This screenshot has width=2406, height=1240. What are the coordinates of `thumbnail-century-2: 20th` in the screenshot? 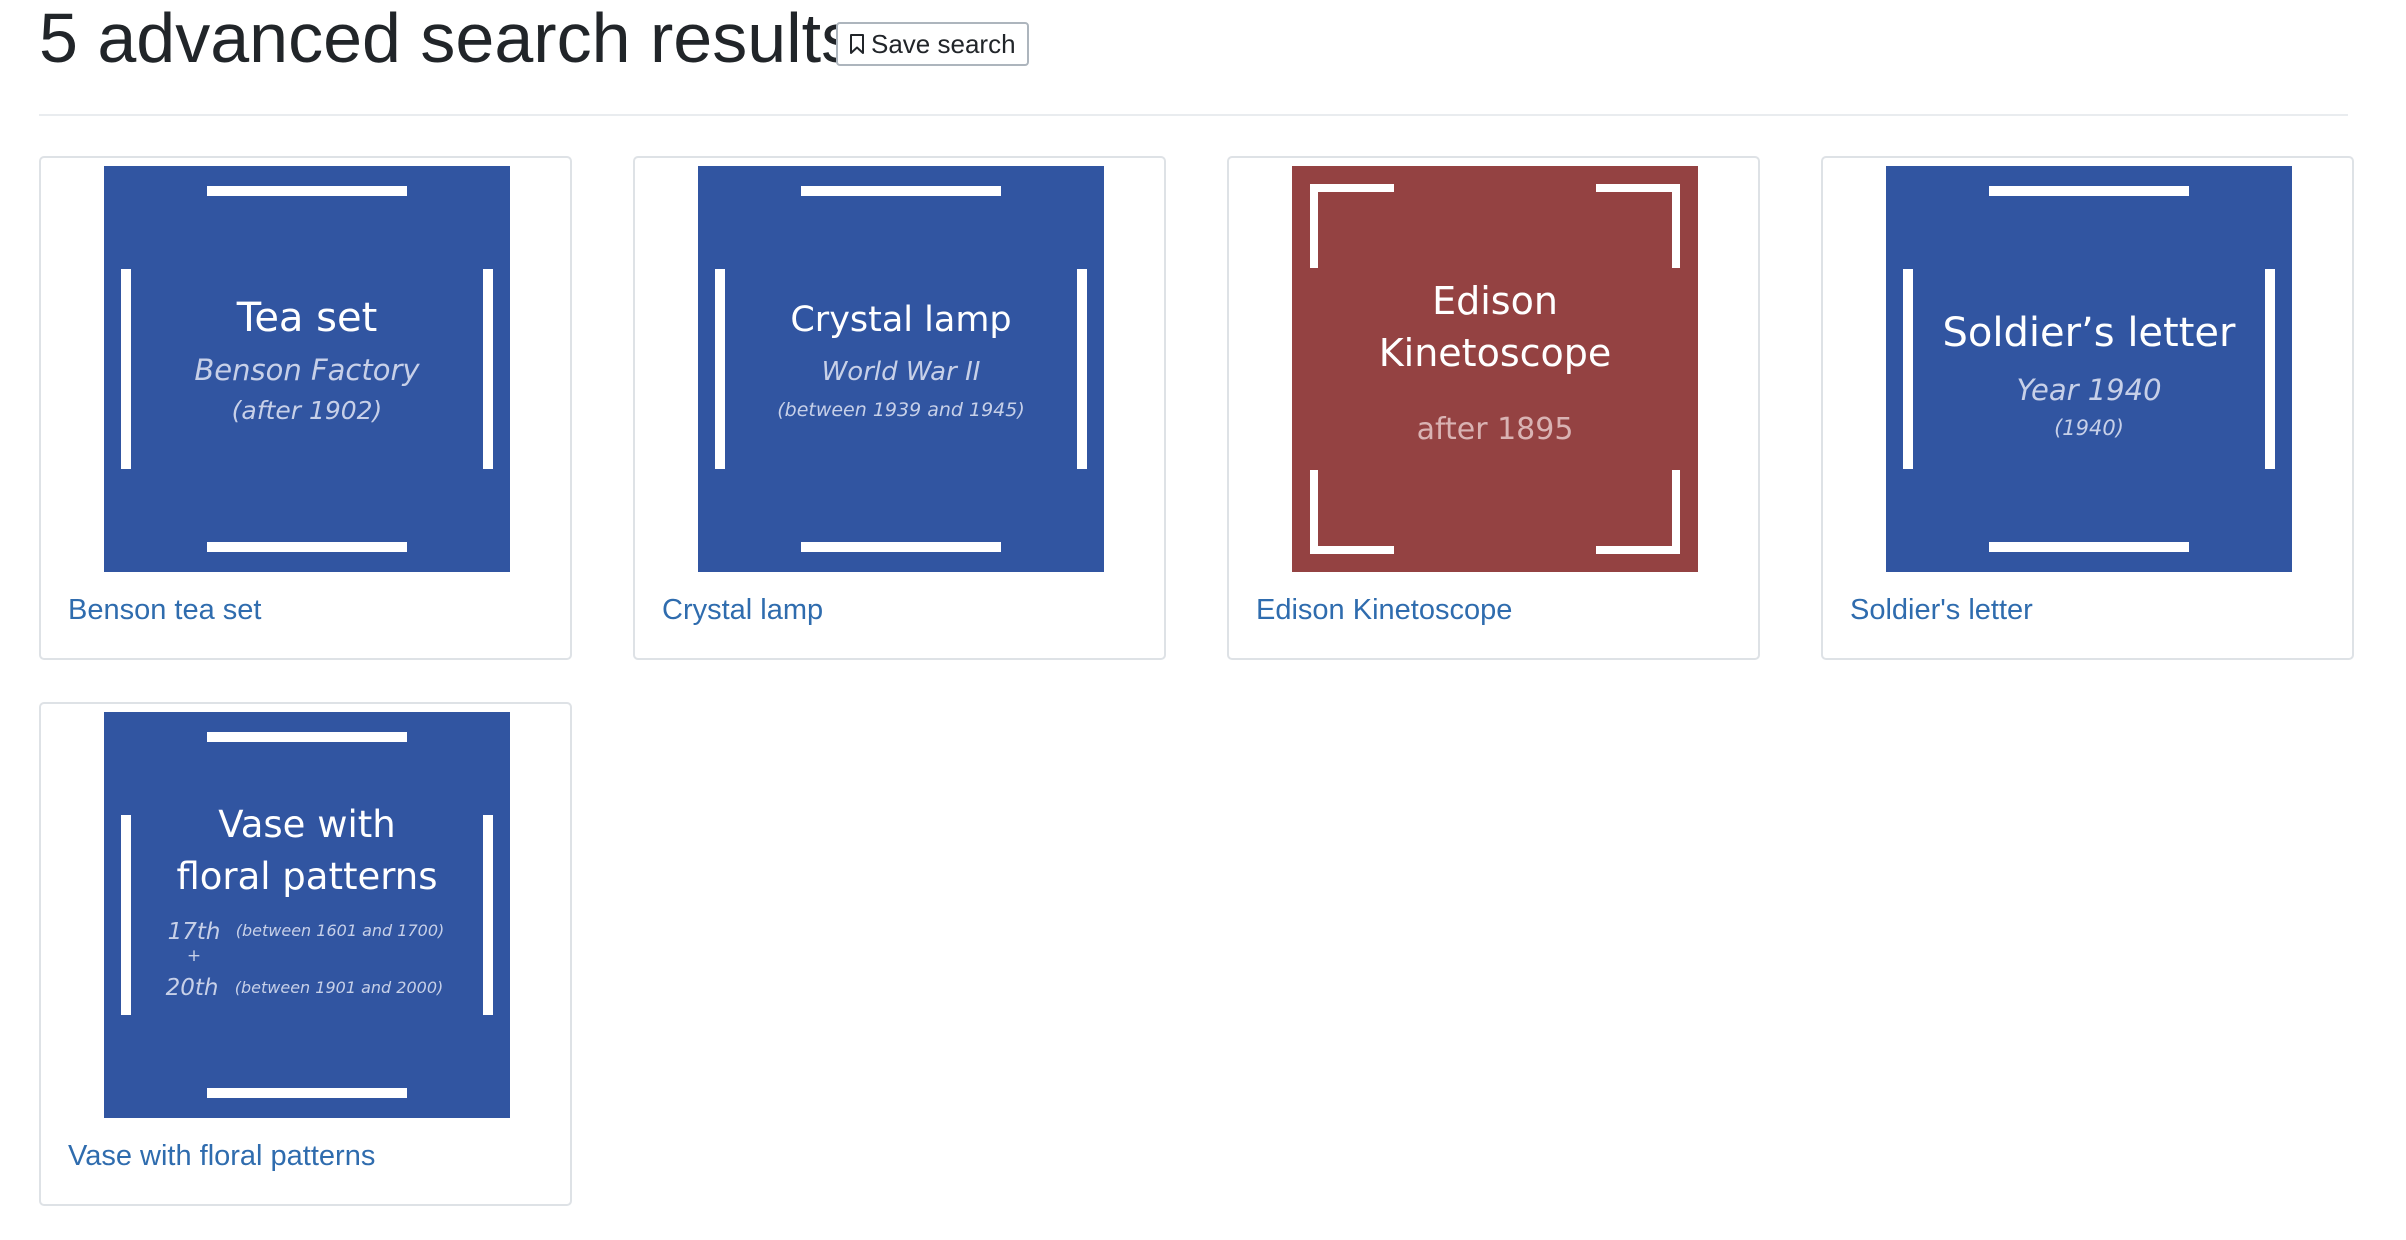 It's located at (192, 988).